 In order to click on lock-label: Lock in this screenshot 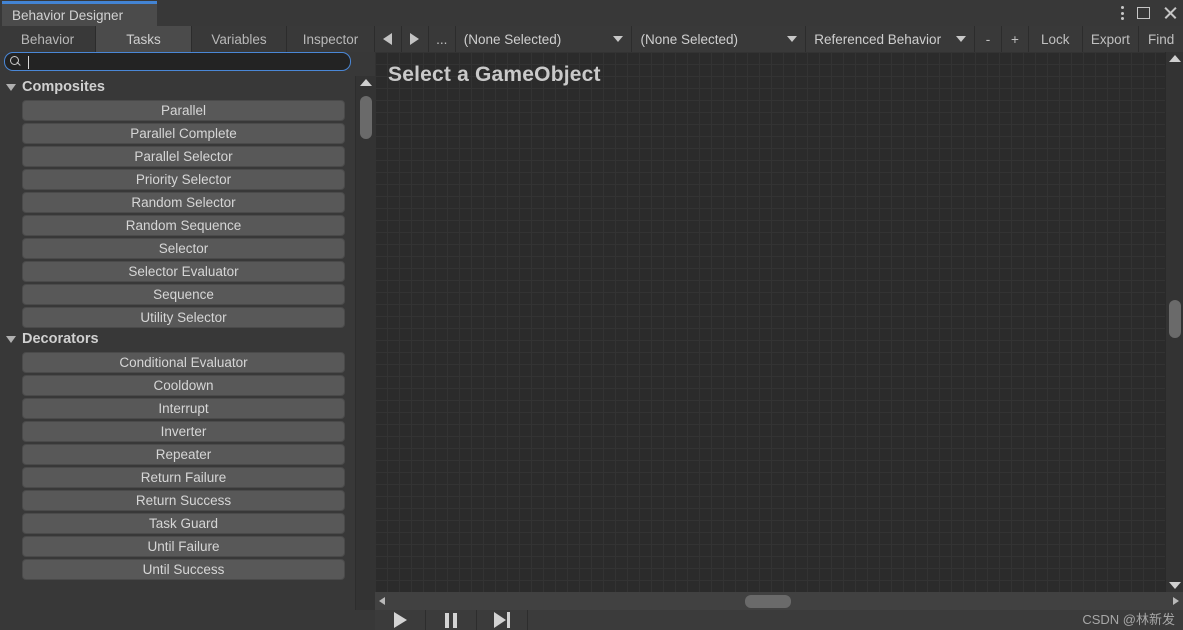, I will do `click(1055, 39)`.